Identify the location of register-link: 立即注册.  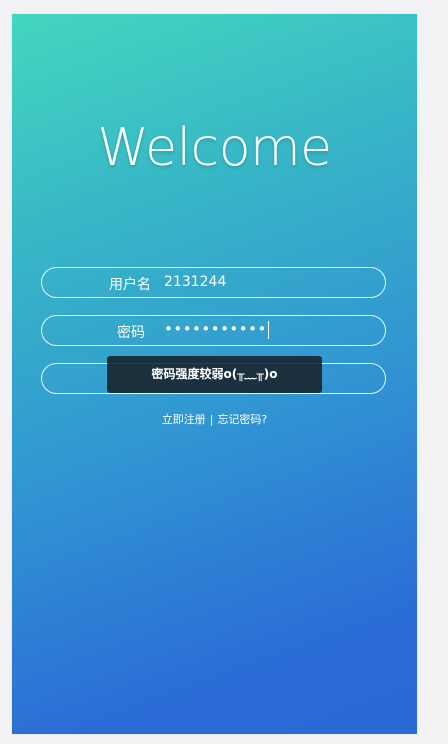
(184, 419).